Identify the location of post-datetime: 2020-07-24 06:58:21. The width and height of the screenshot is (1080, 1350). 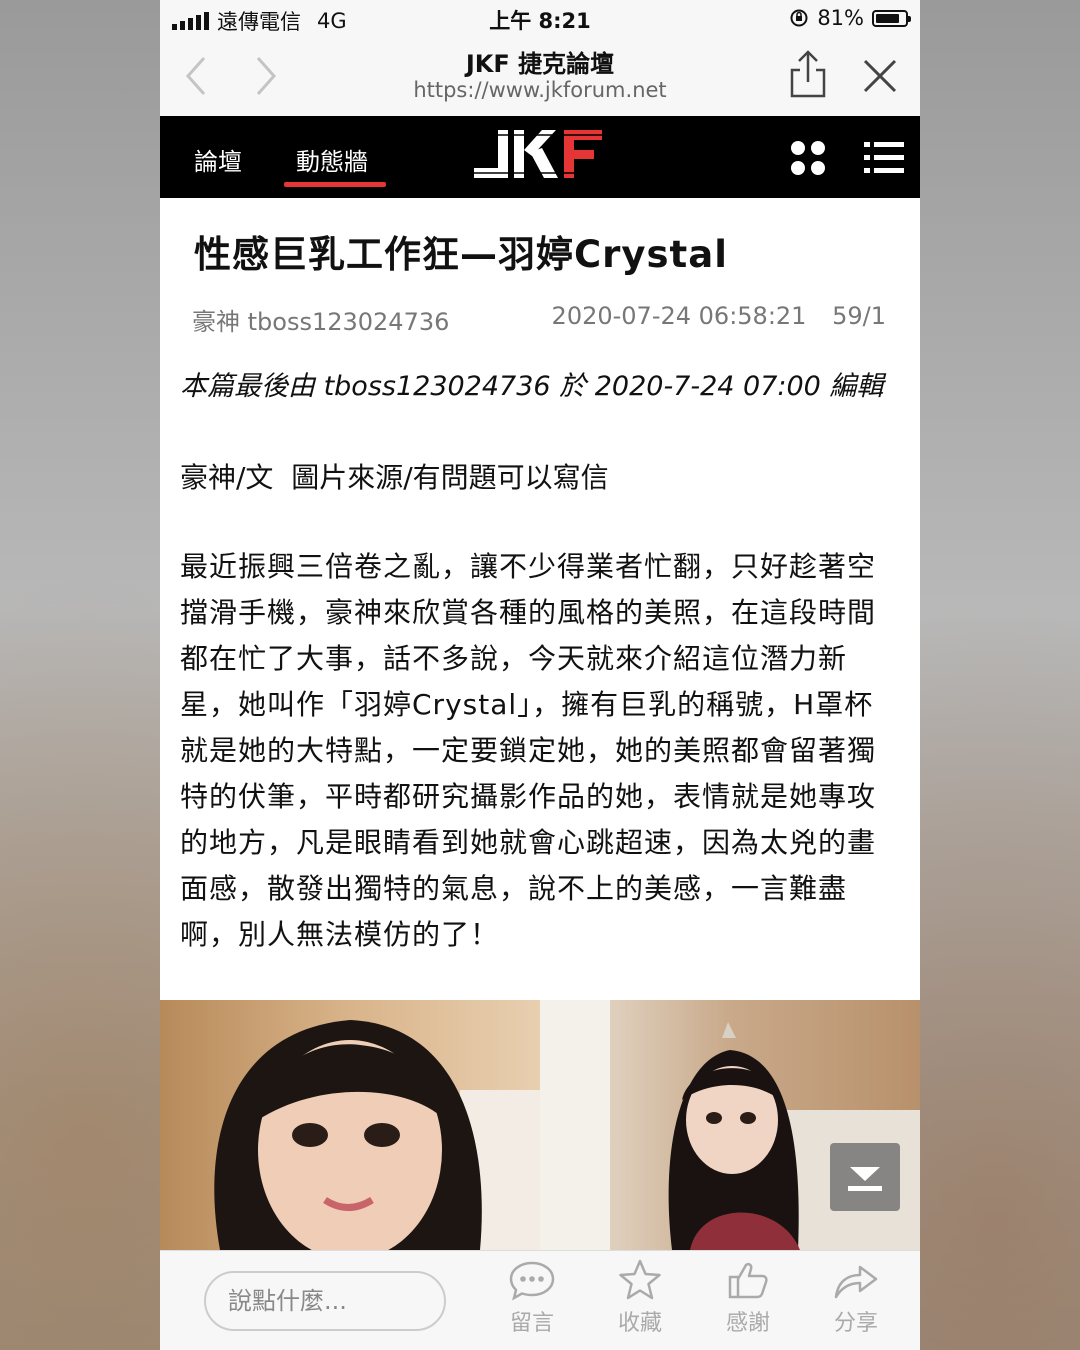
(679, 316).